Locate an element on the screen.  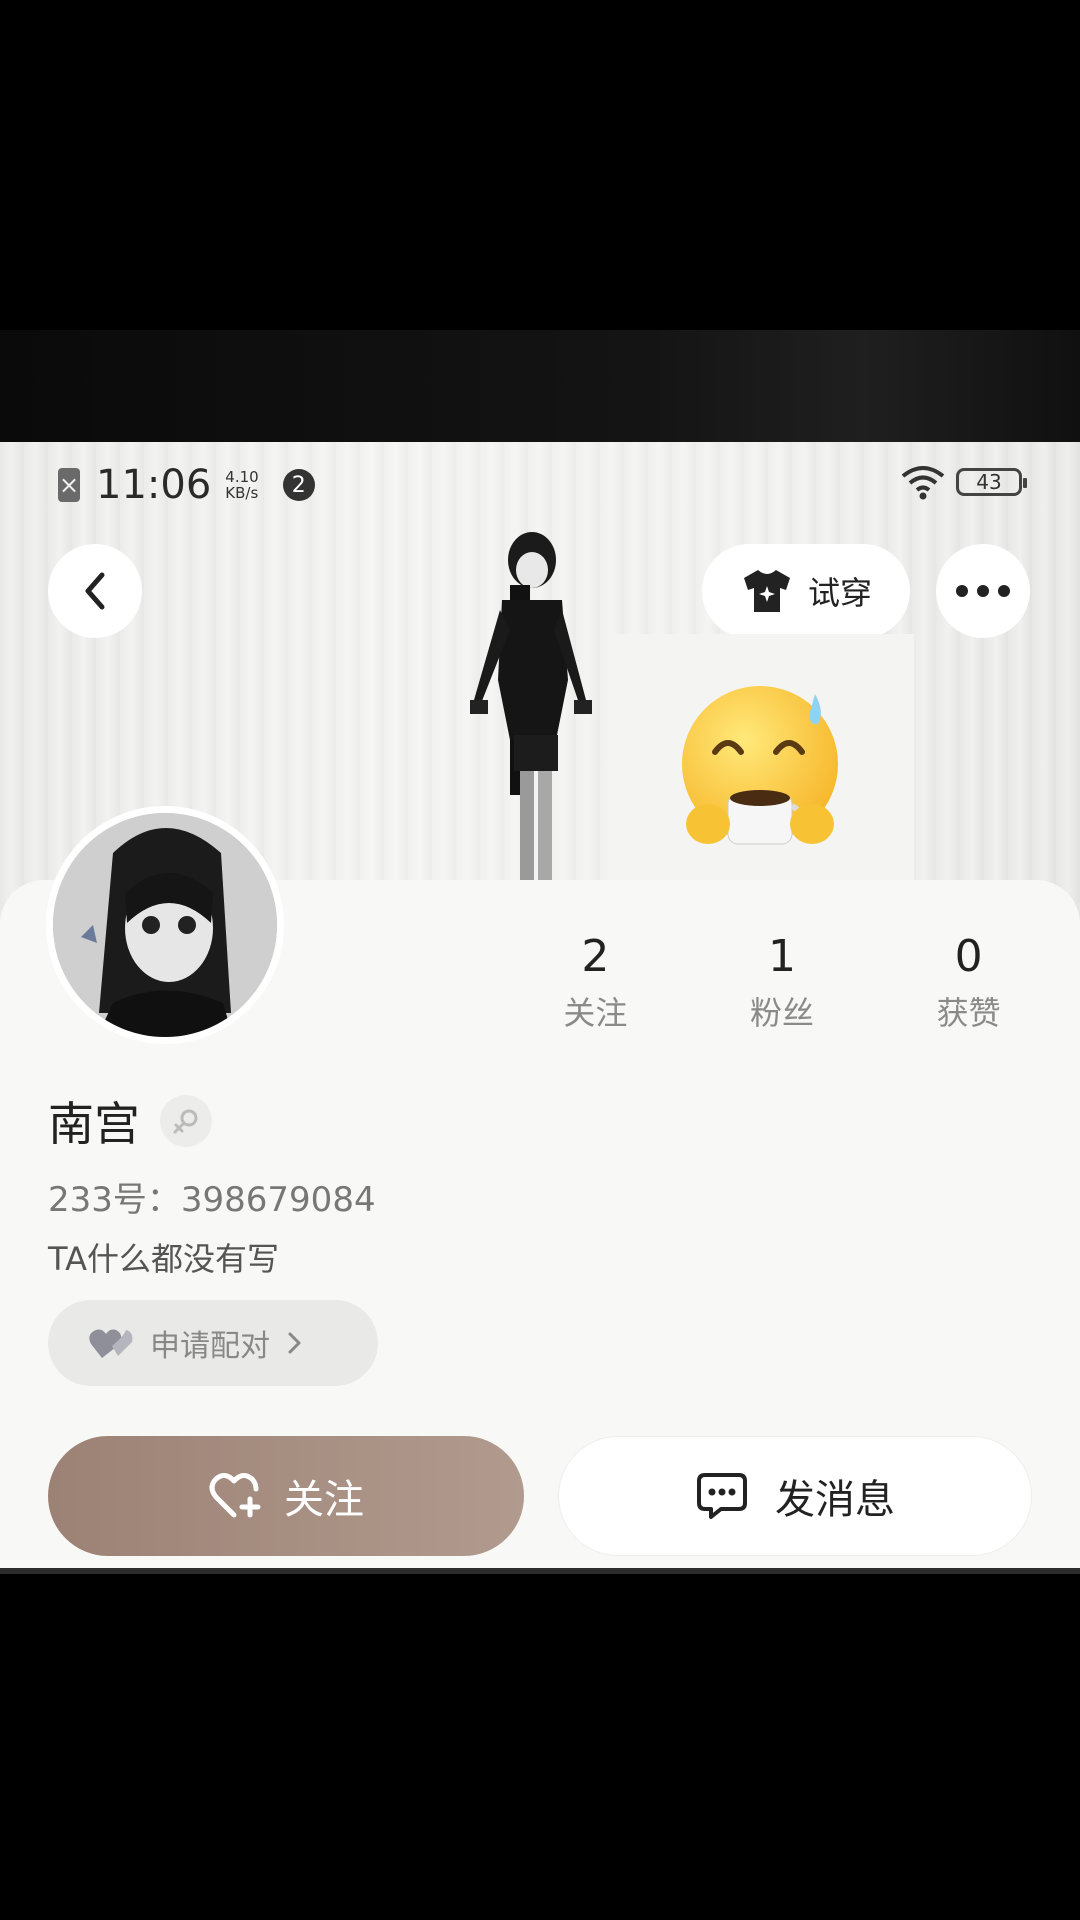
avatar-3d-figure is located at coordinates (531, 716).